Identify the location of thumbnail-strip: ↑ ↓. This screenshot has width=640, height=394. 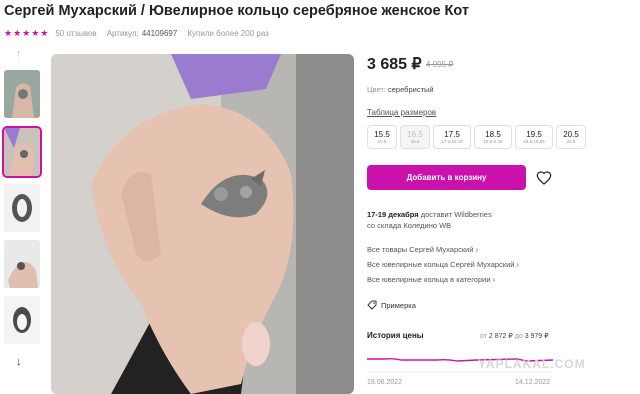
(22, 213).